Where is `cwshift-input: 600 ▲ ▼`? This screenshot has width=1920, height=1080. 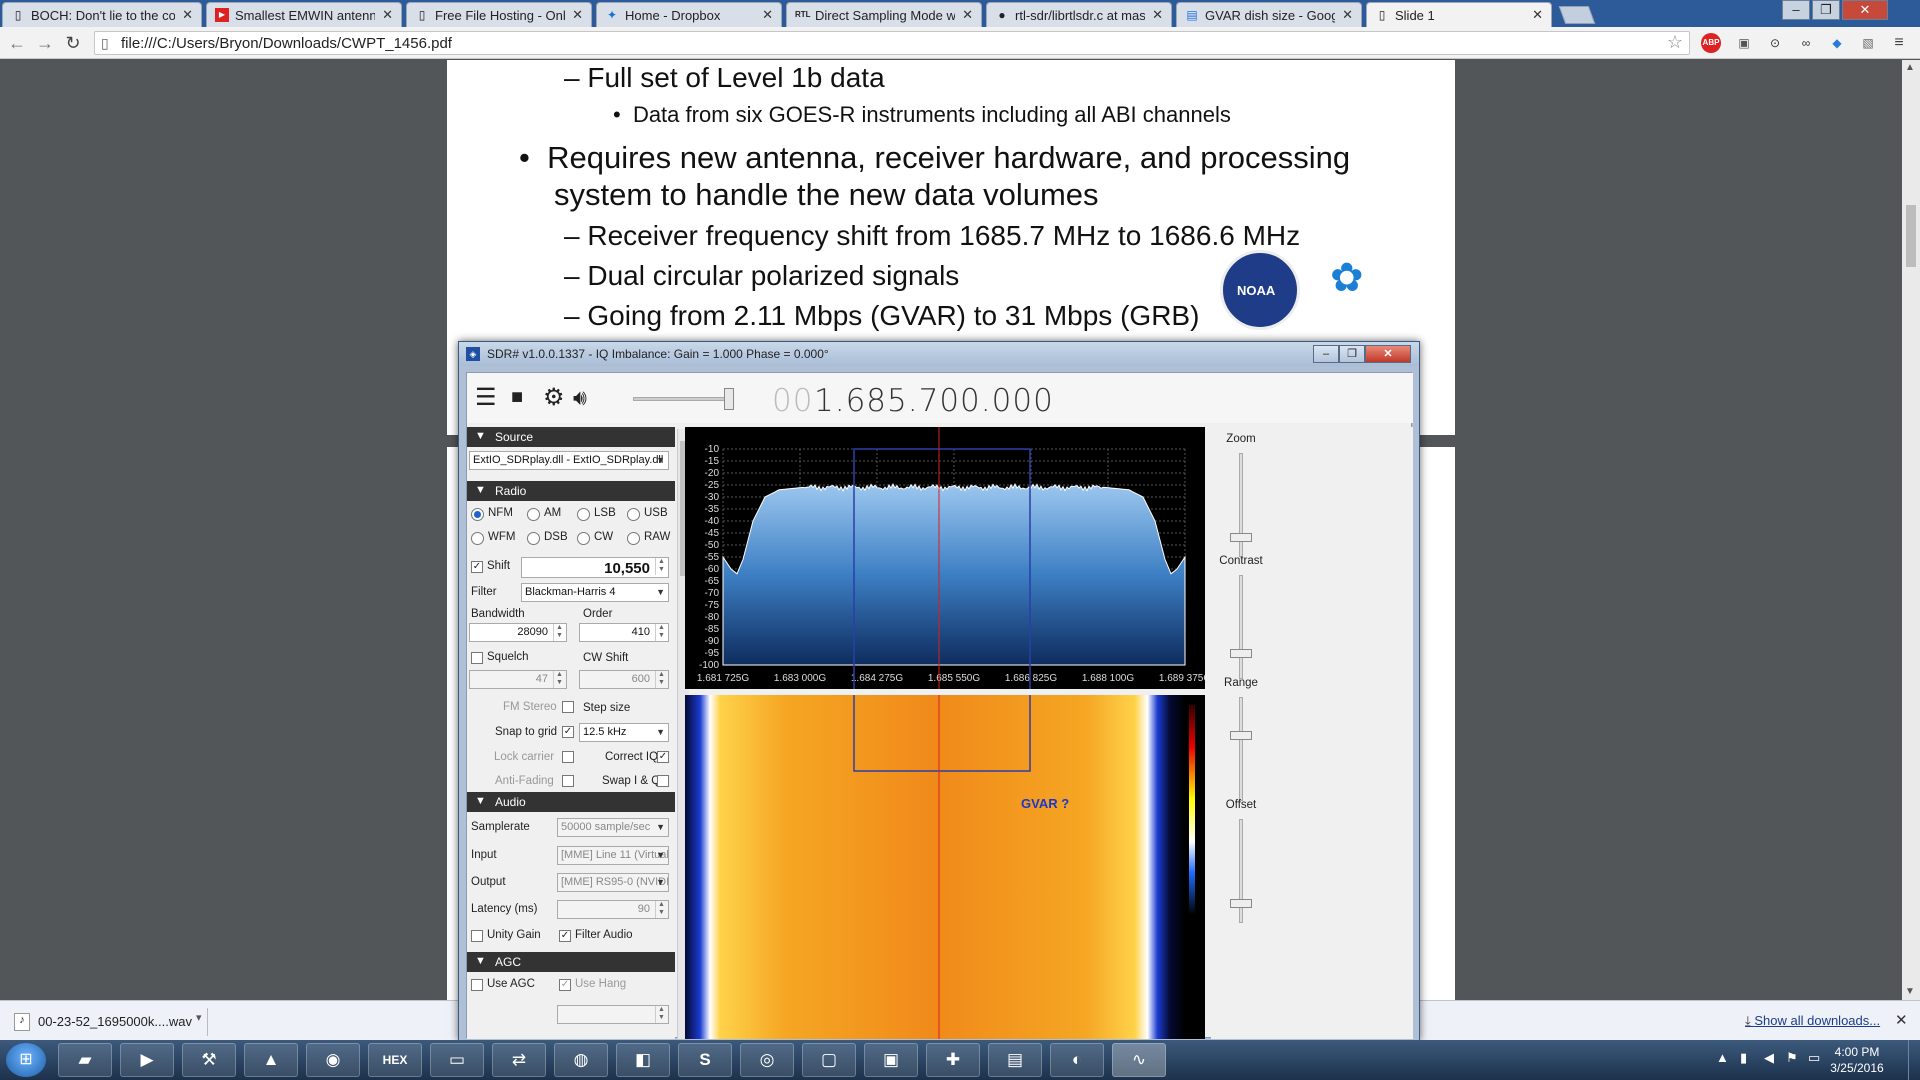 cwshift-input: 600 ▲ ▼ is located at coordinates (624, 679).